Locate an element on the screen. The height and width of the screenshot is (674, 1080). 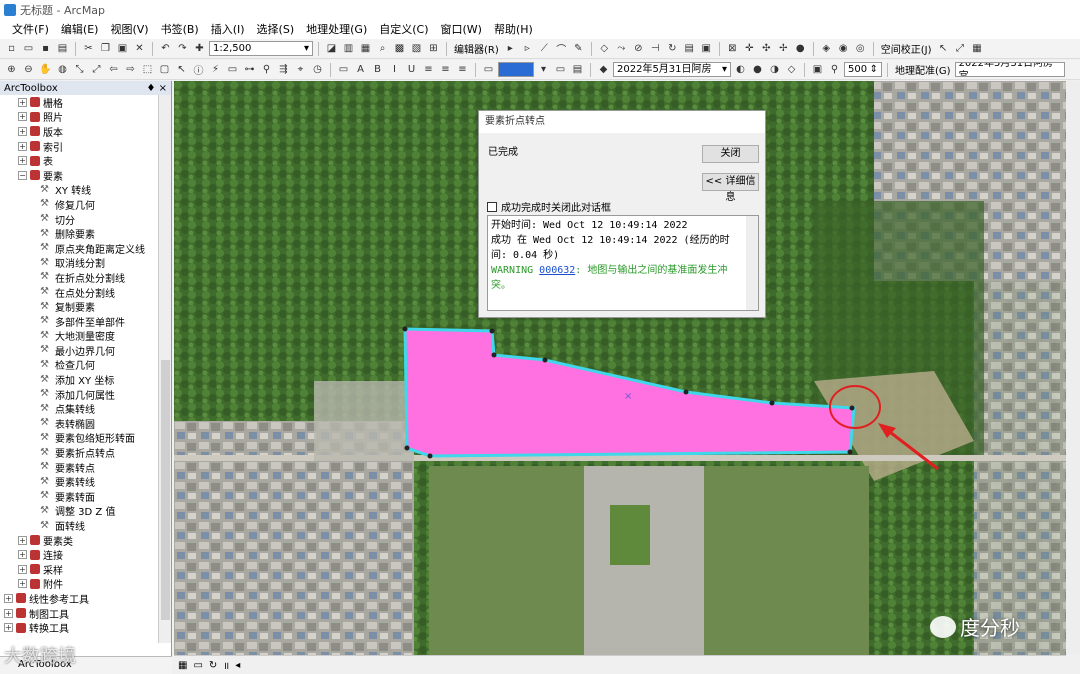
menu-help: 帮助(H) is located at coordinates (513, 29).